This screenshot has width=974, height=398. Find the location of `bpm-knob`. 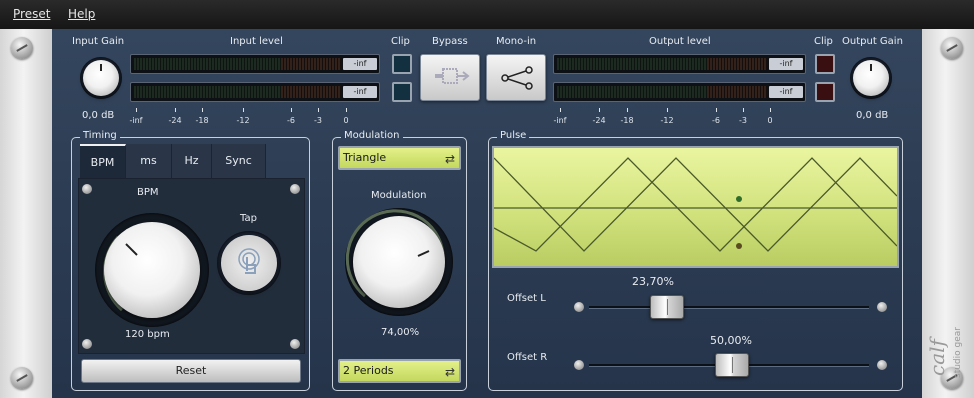

bpm-knob is located at coordinates (152, 270).